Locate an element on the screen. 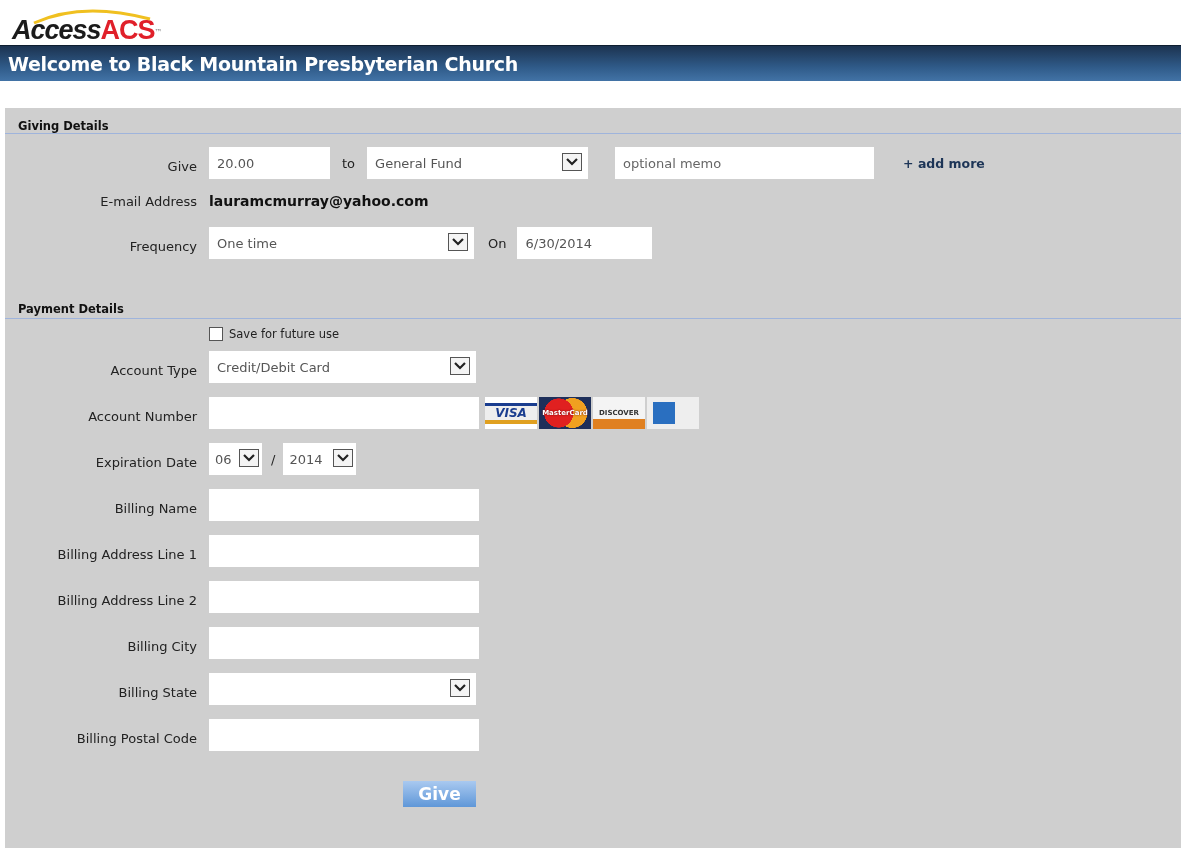 The image size is (1181, 848). fund-select: General Fund is located at coordinates (478, 163).